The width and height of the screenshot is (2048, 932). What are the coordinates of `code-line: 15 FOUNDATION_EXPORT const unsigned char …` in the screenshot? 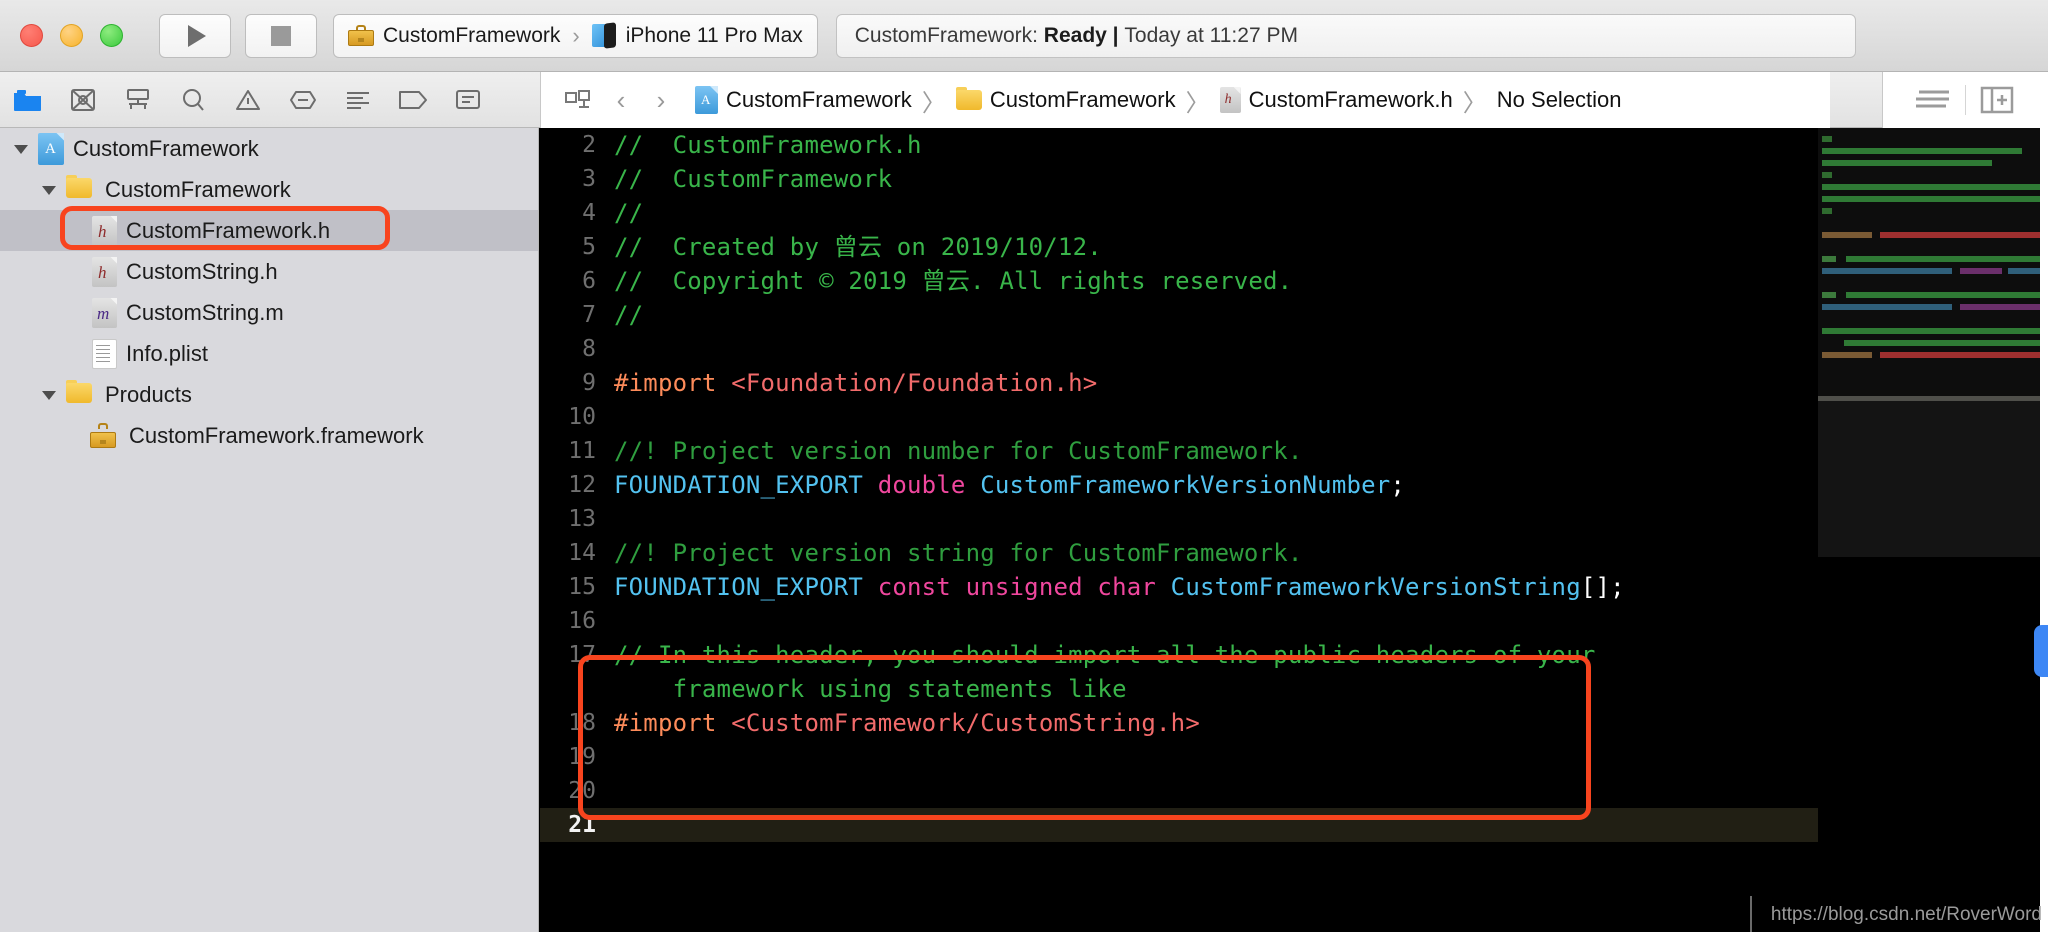 It's located at (1179, 587).